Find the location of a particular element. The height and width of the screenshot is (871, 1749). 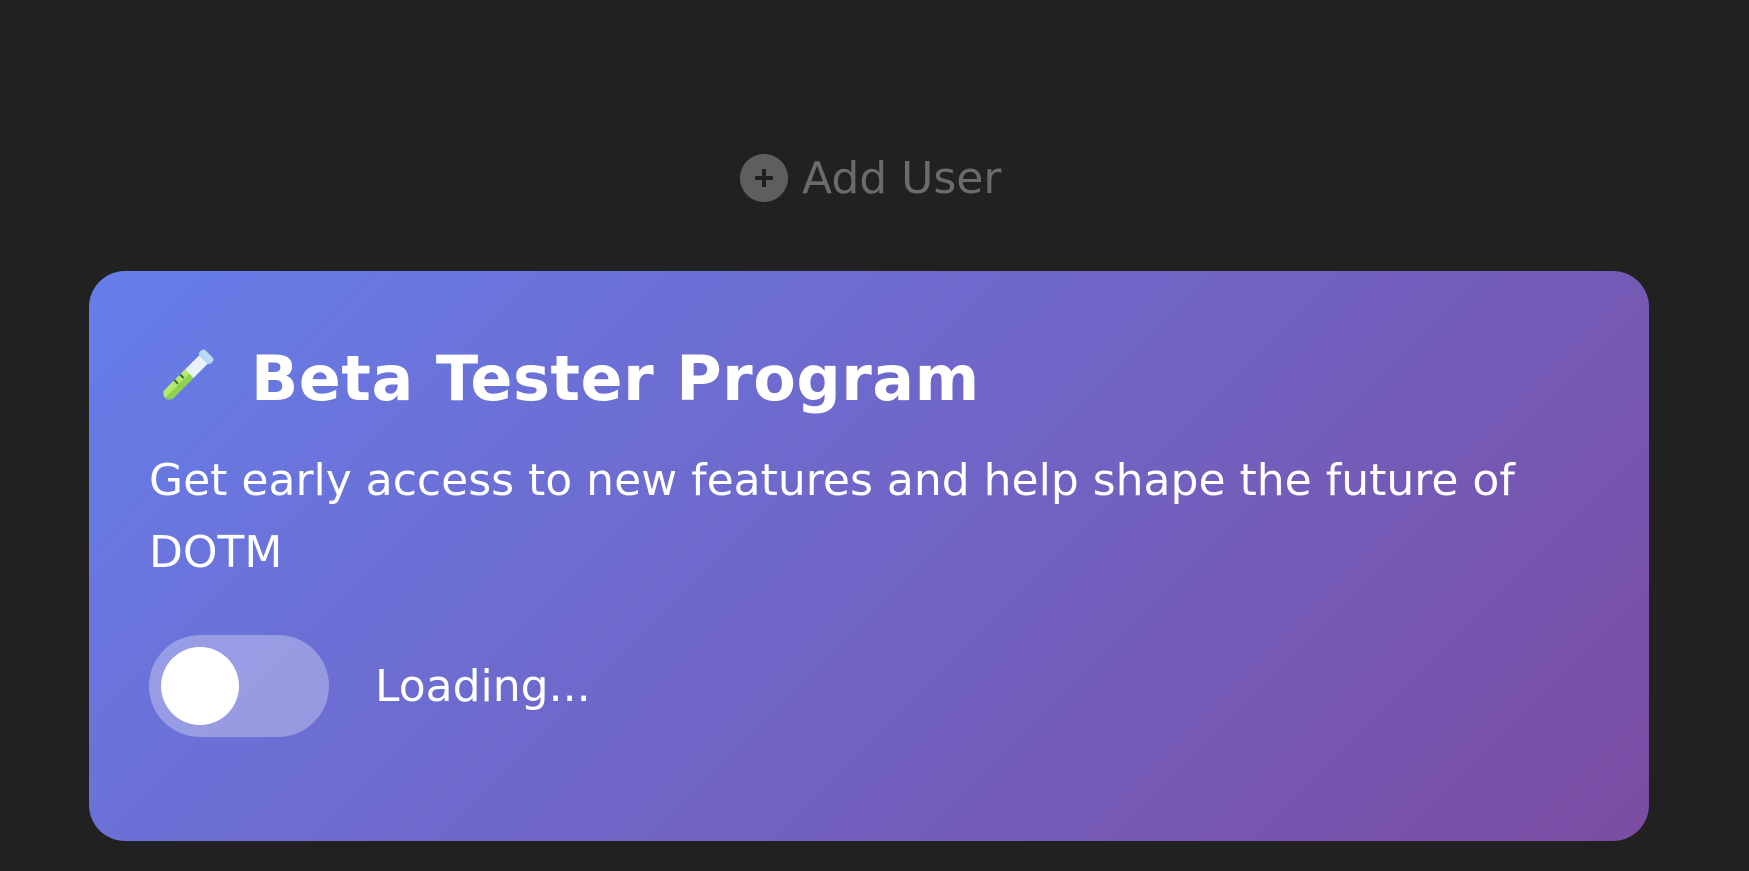

plus-circle-icon is located at coordinates (764, 178).